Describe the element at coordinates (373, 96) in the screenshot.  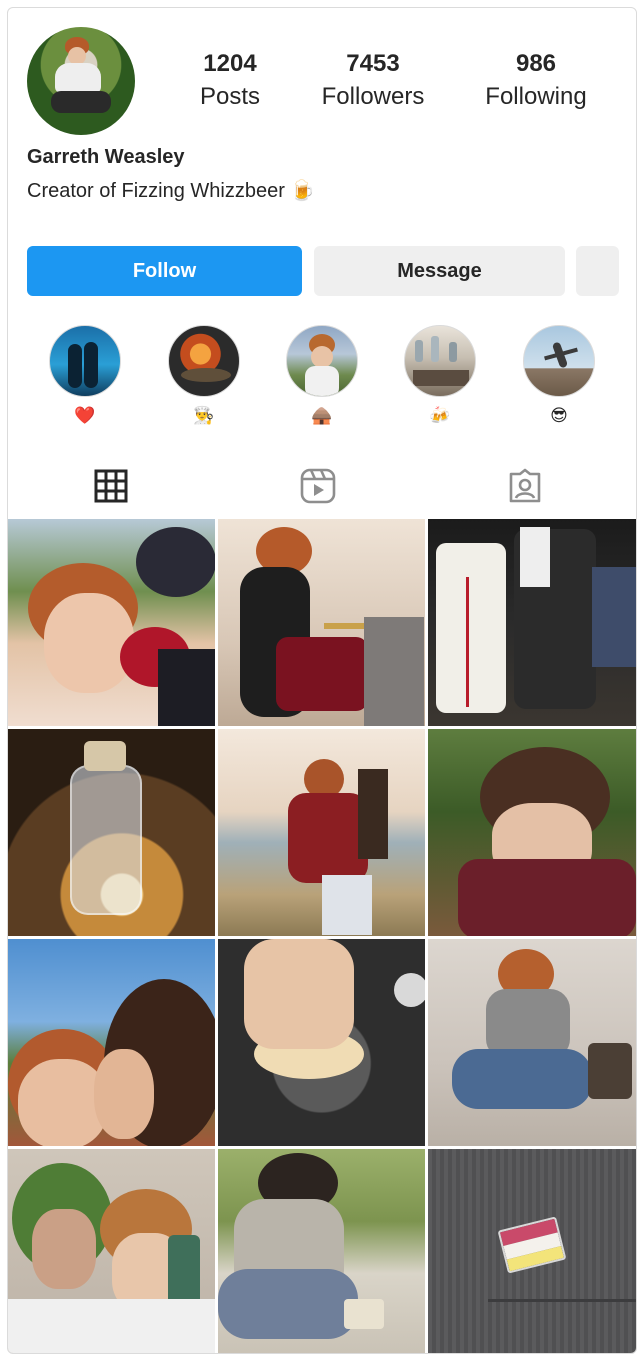
I see `followers-label: Followers` at that location.